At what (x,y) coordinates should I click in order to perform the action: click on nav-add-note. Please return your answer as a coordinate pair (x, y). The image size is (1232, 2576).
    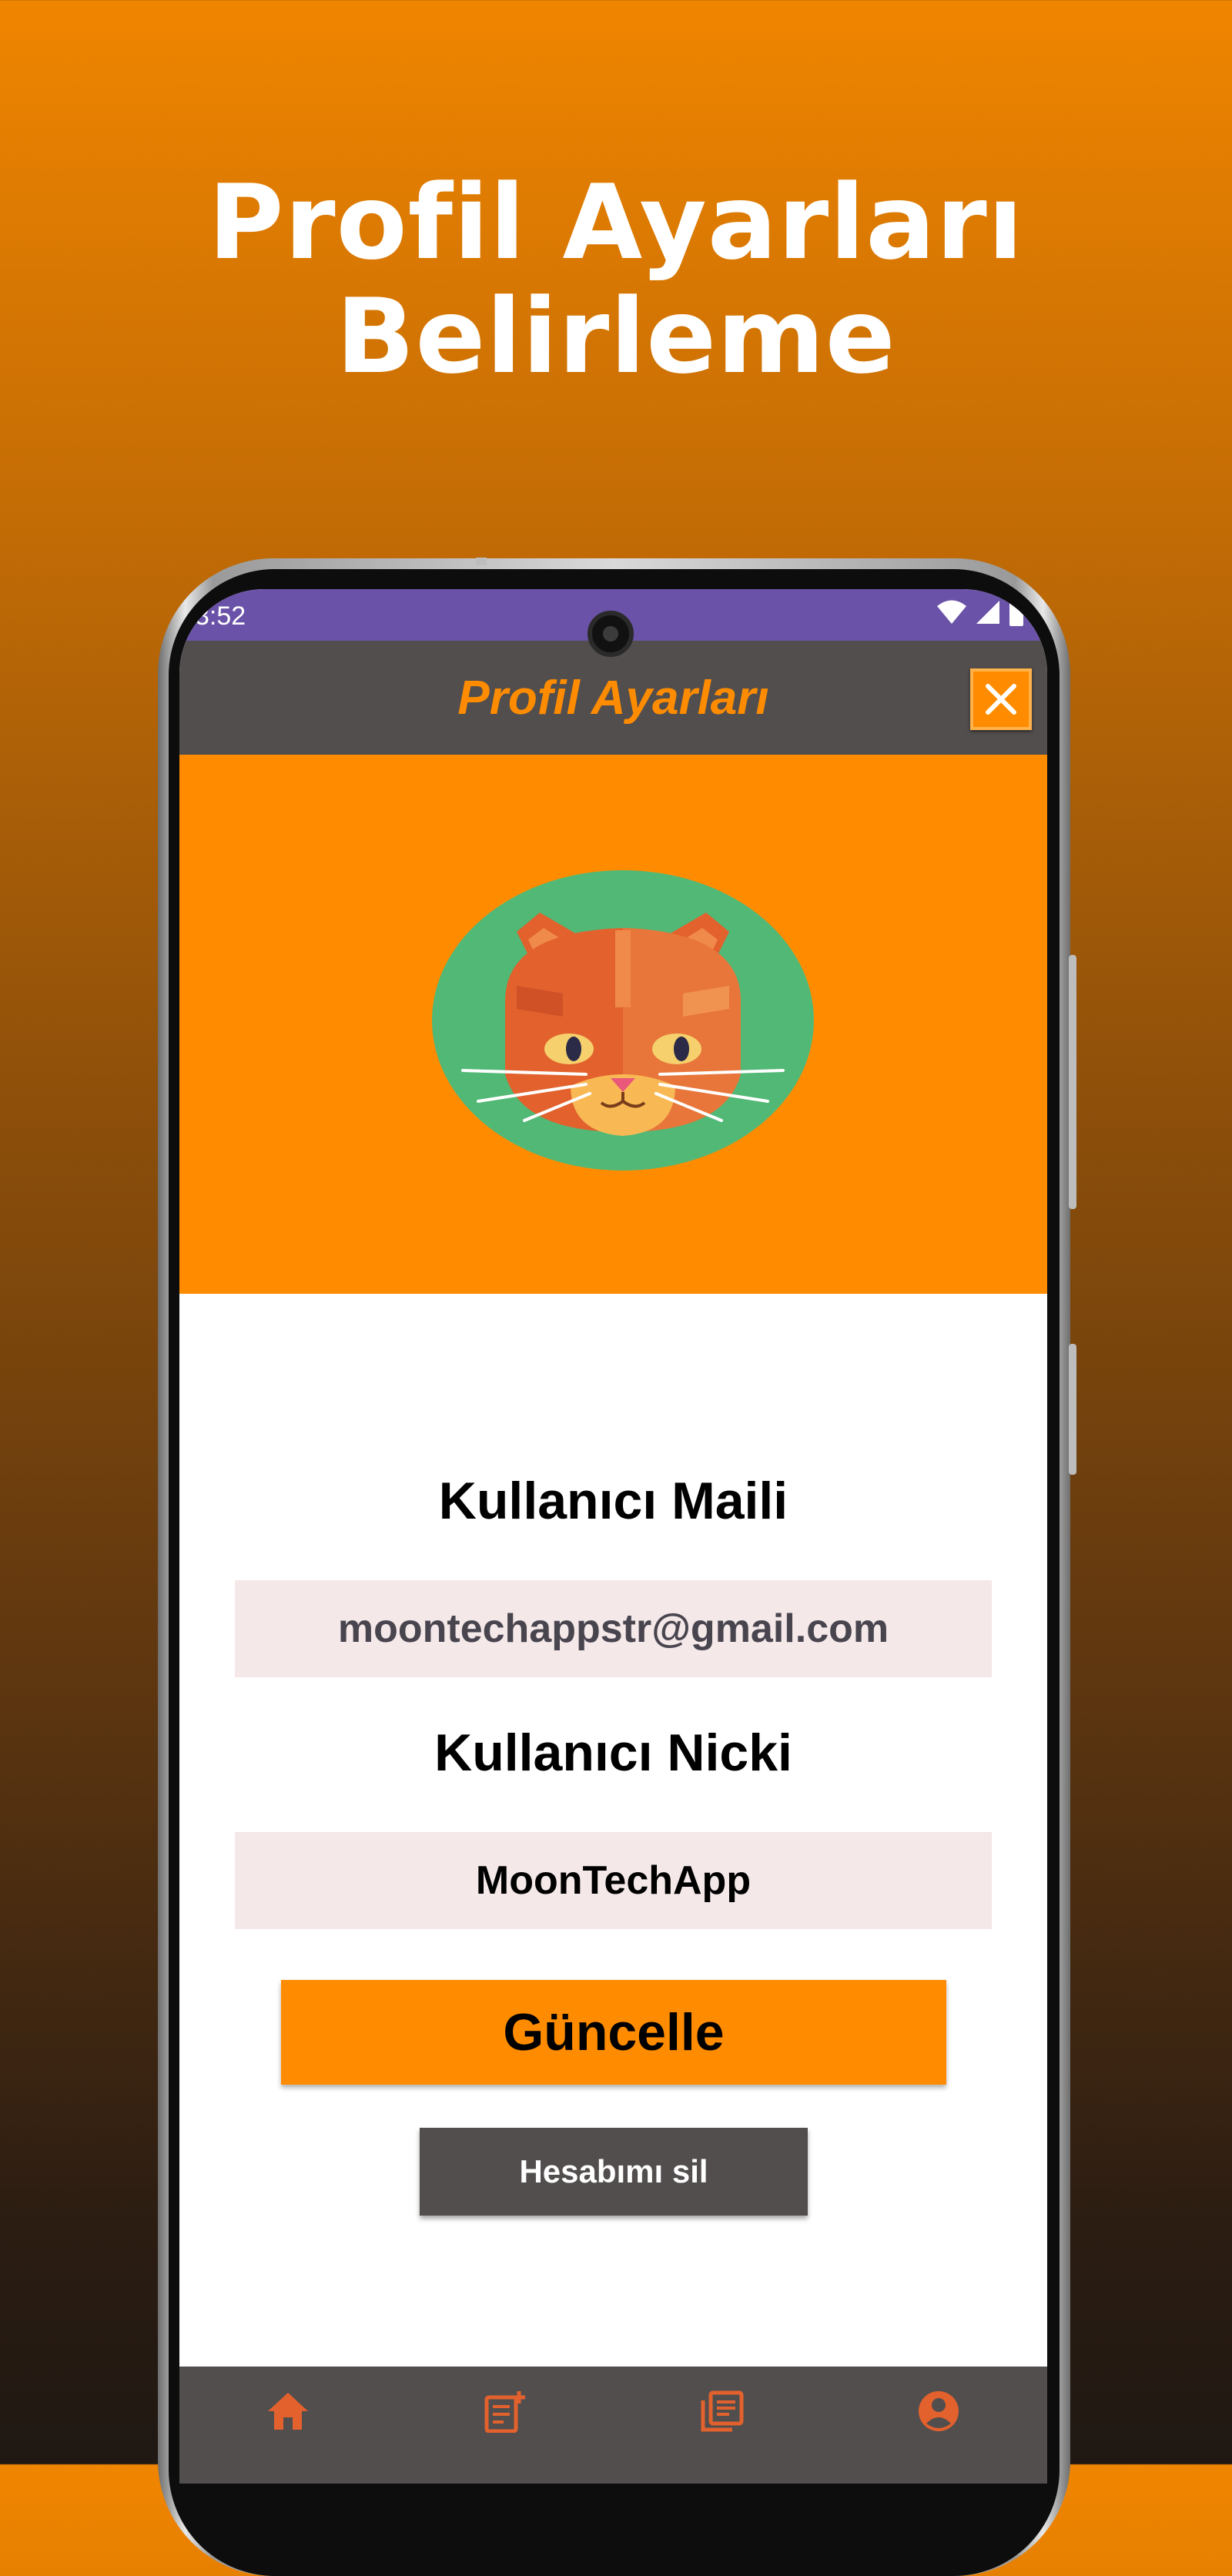
    Looking at the image, I should click on (505, 2420).